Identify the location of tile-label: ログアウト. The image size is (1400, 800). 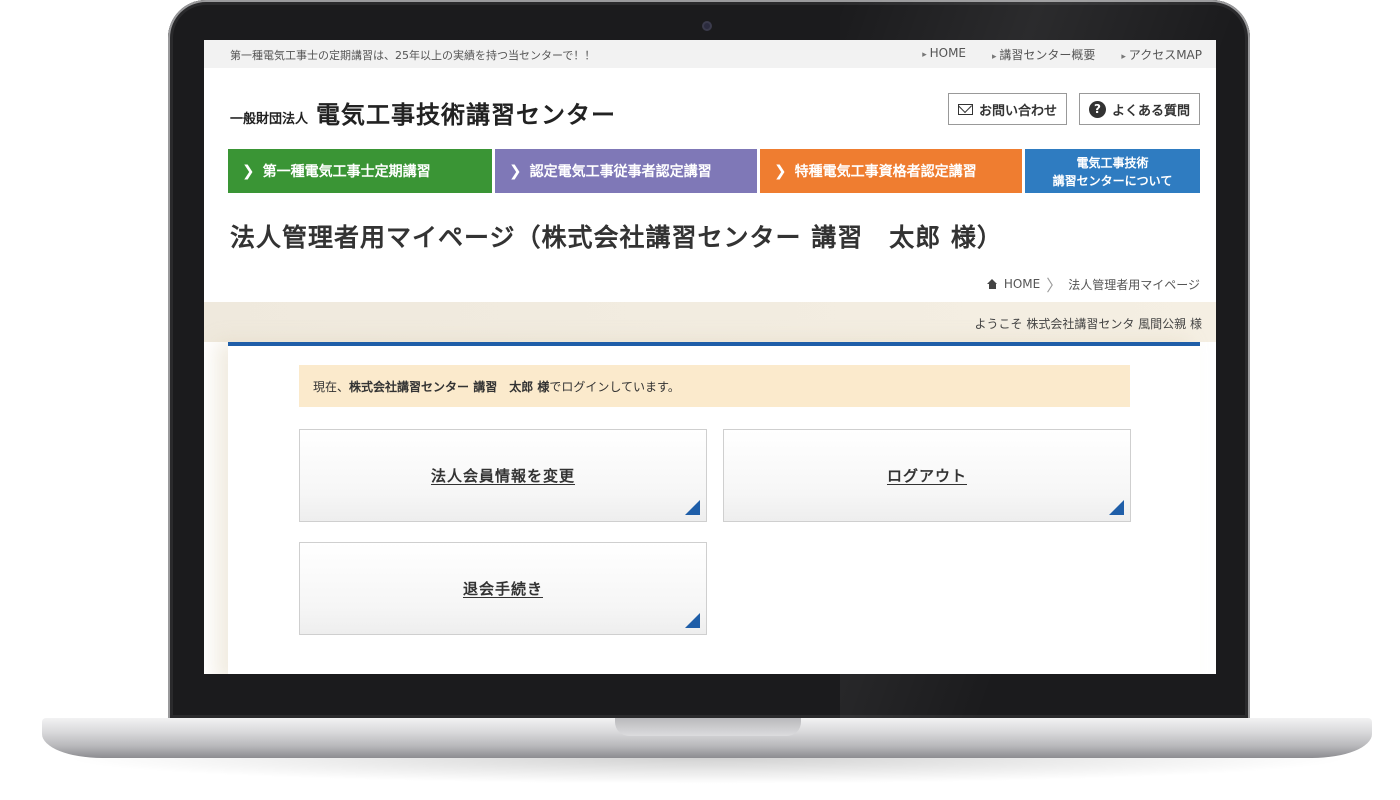
(926, 476).